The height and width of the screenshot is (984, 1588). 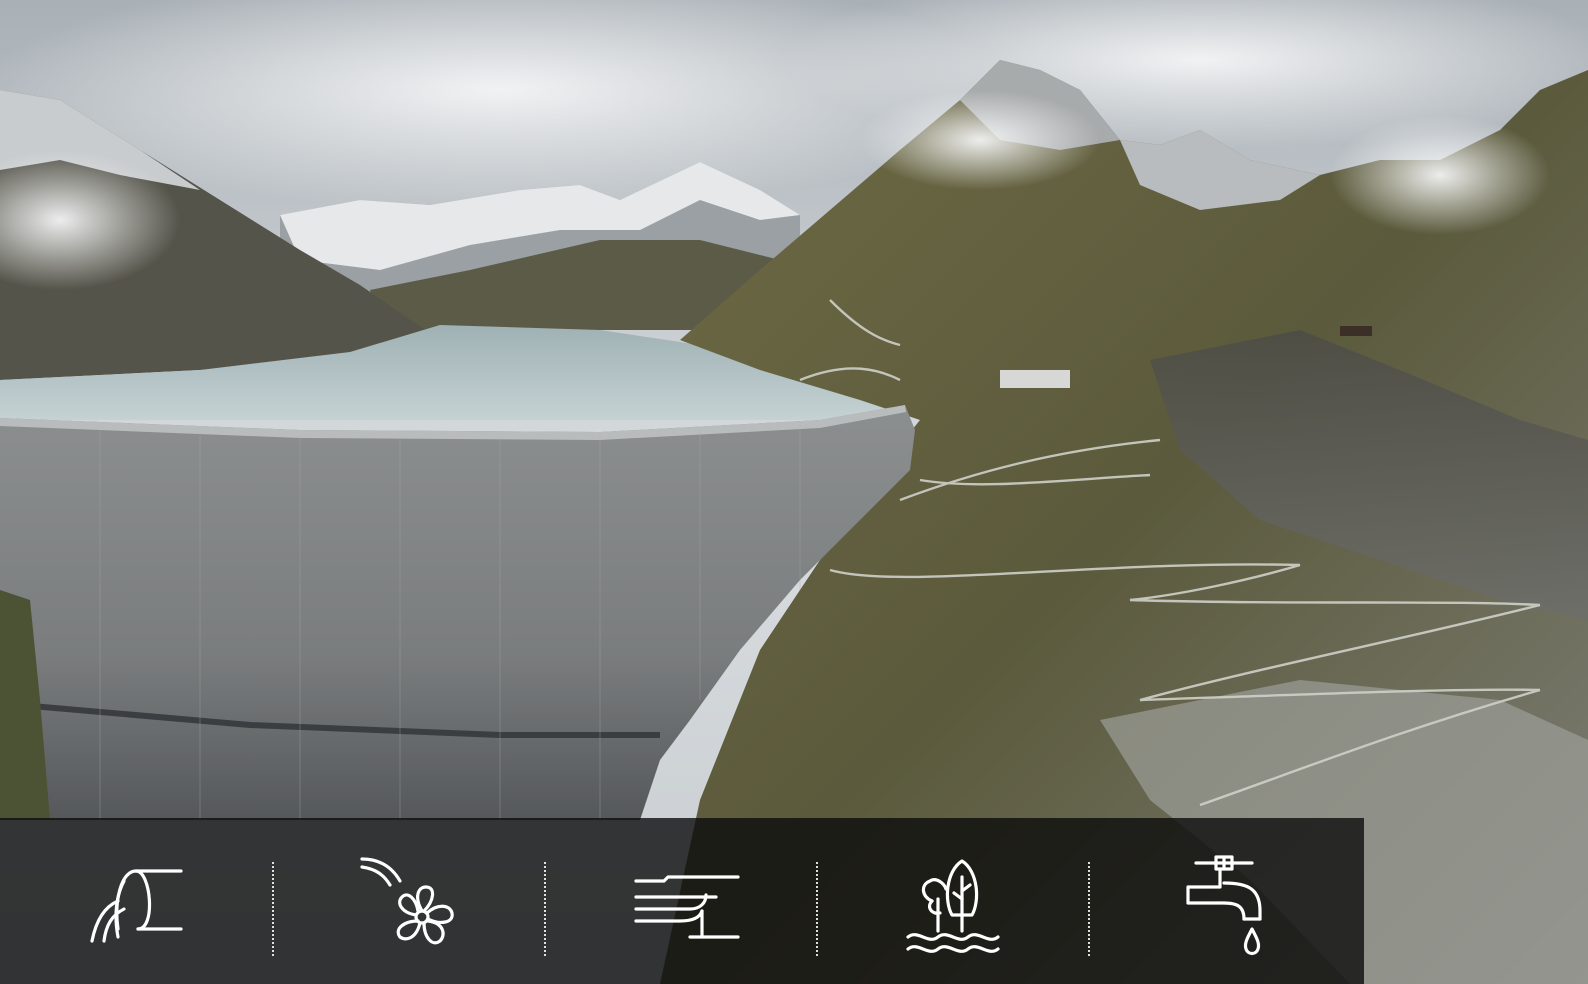 I want to click on dam-water-outflow-icon, so click(x=136, y=906).